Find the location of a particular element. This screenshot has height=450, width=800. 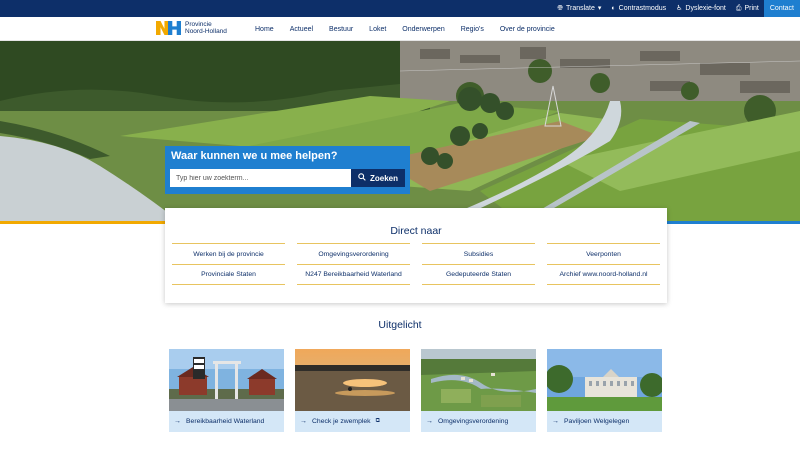

uitgelicht-title: Uitgelicht is located at coordinates (400, 325).